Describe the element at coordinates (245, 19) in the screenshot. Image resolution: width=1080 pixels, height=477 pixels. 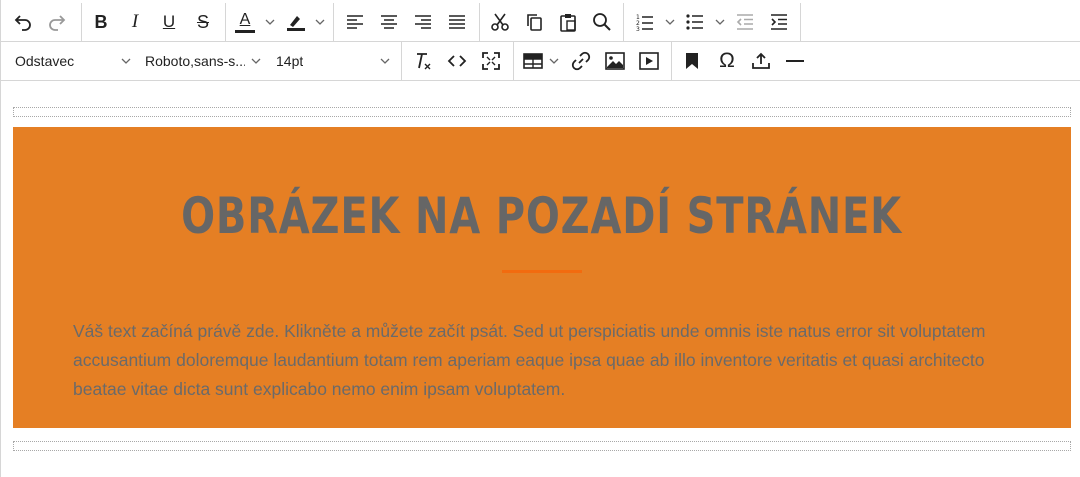
I see `text-color-label: A` at that location.